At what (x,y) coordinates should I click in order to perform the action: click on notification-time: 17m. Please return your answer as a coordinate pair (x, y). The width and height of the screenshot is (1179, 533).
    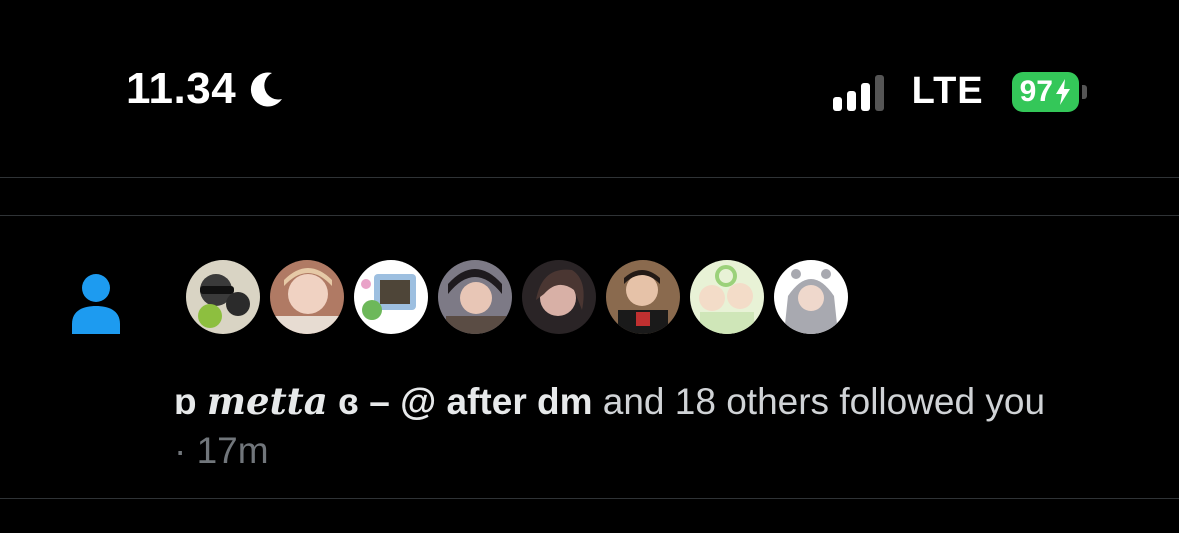
    Looking at the image, I should click on (232, 450).